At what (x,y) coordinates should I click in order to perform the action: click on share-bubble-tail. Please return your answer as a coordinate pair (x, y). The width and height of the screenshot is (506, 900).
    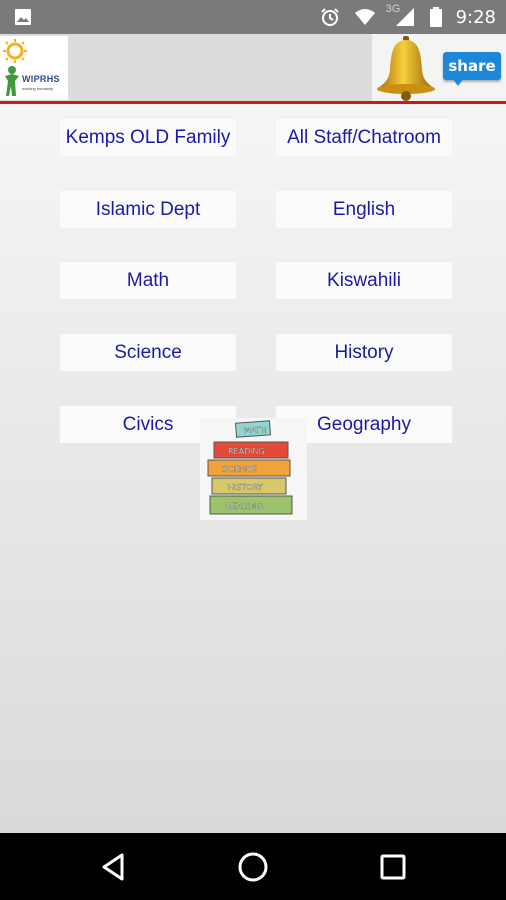
    Looking at the image, I should click on (458, 82).